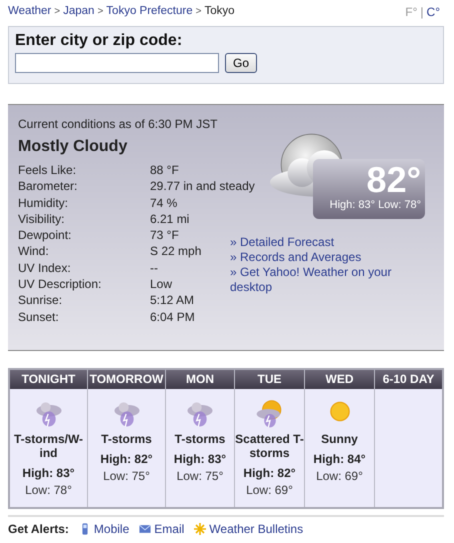  I want to click on breadcrumb-link: Tokyo Prefecture, so click(149, 11).